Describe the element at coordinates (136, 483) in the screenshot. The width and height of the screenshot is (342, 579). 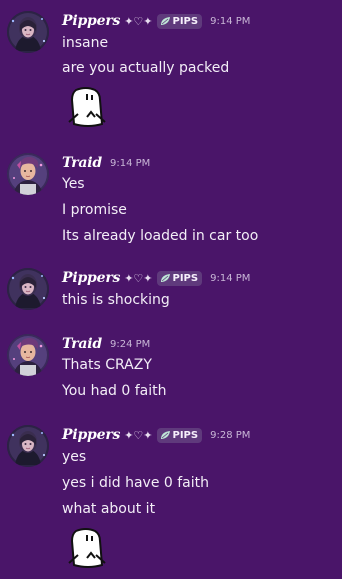
I see `message-text: yes i did have 0 faith` at that location.